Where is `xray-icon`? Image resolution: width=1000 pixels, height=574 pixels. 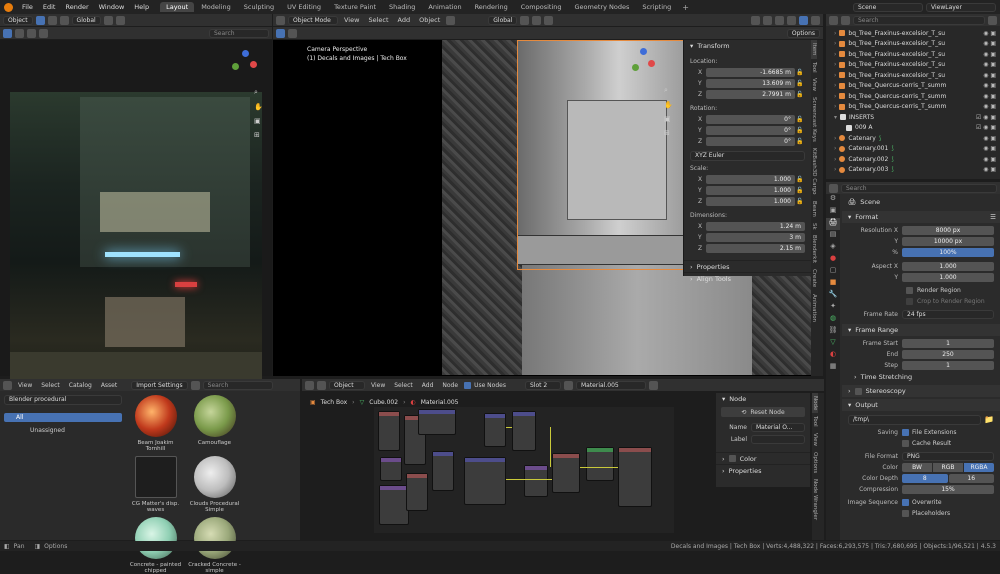 xray-icon is located at coordinates (779, 20).